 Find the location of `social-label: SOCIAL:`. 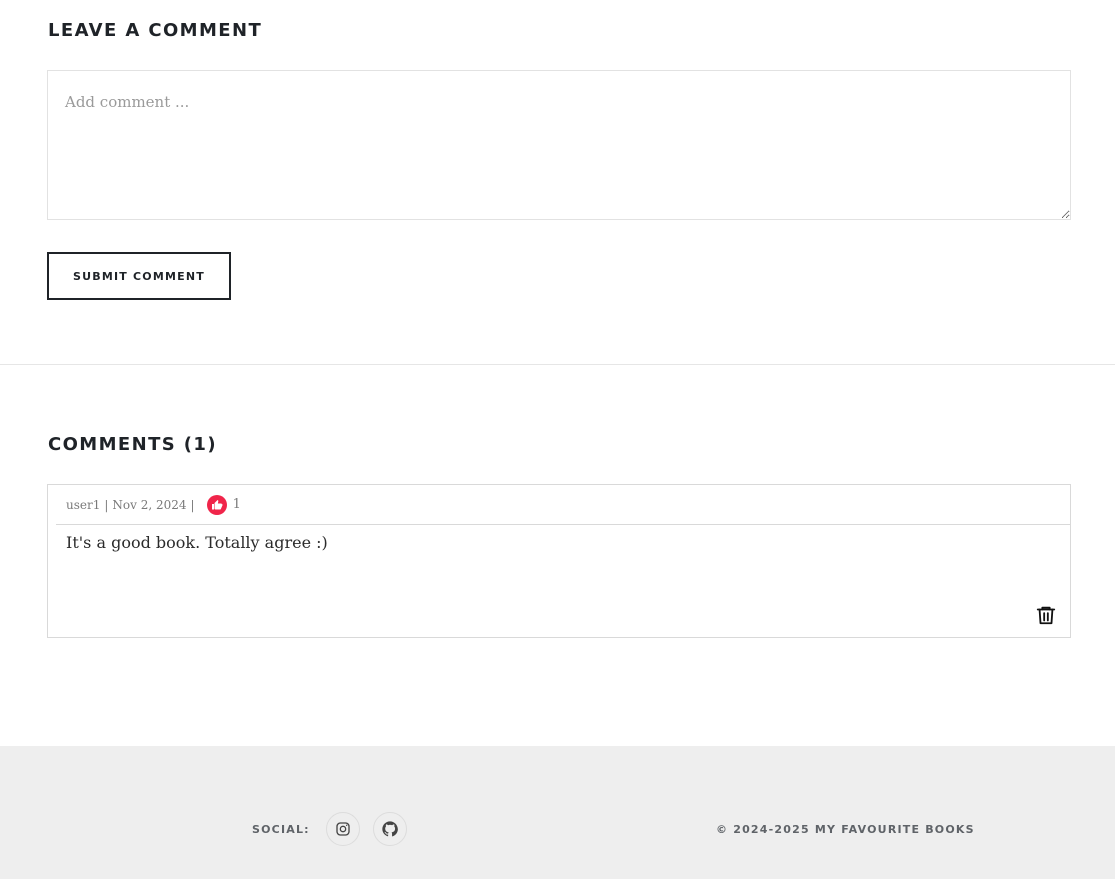

social-label: SOCIAL: is located at coordinates (281, 829).